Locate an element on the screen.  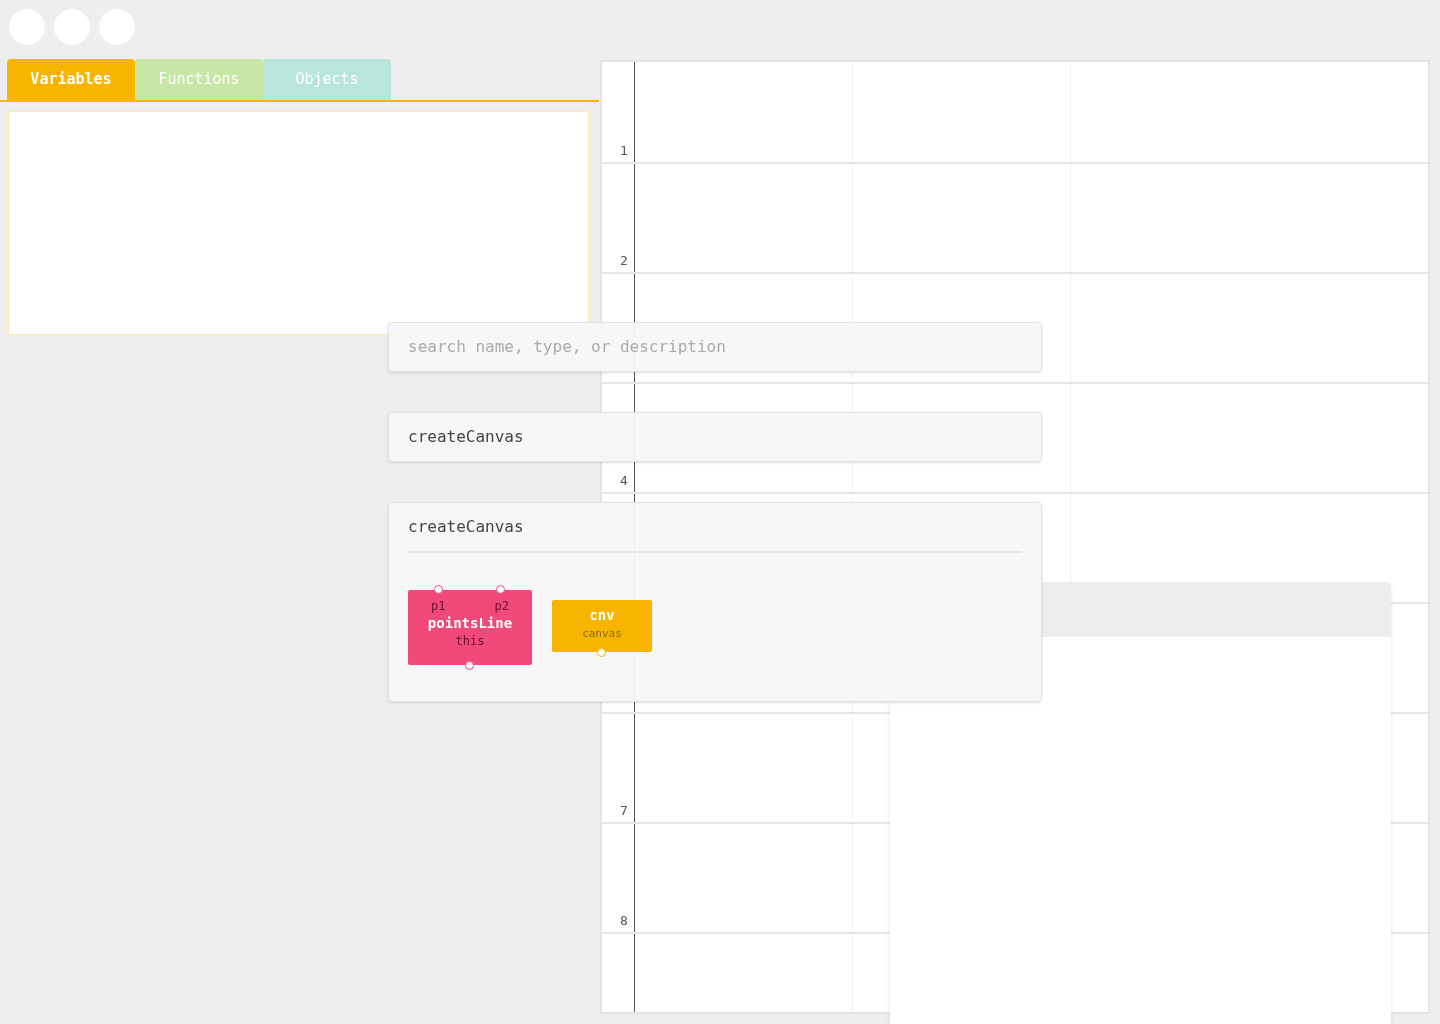
output-label: this is located at coordinates (470, 641).